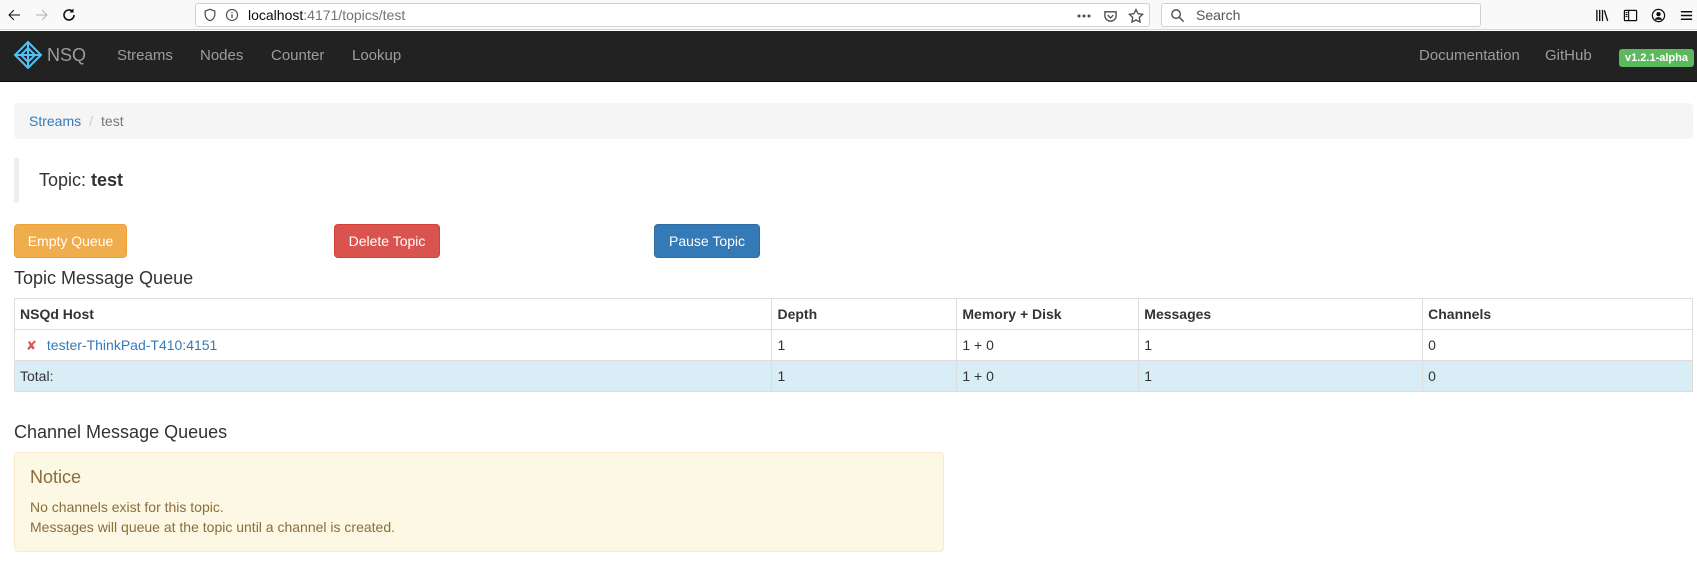 This screenshot has height=573, width=1697. Describe the element at coordinates (221, 55) in the screenshot. I see `nav-link-nodes: Nodes` at that location.